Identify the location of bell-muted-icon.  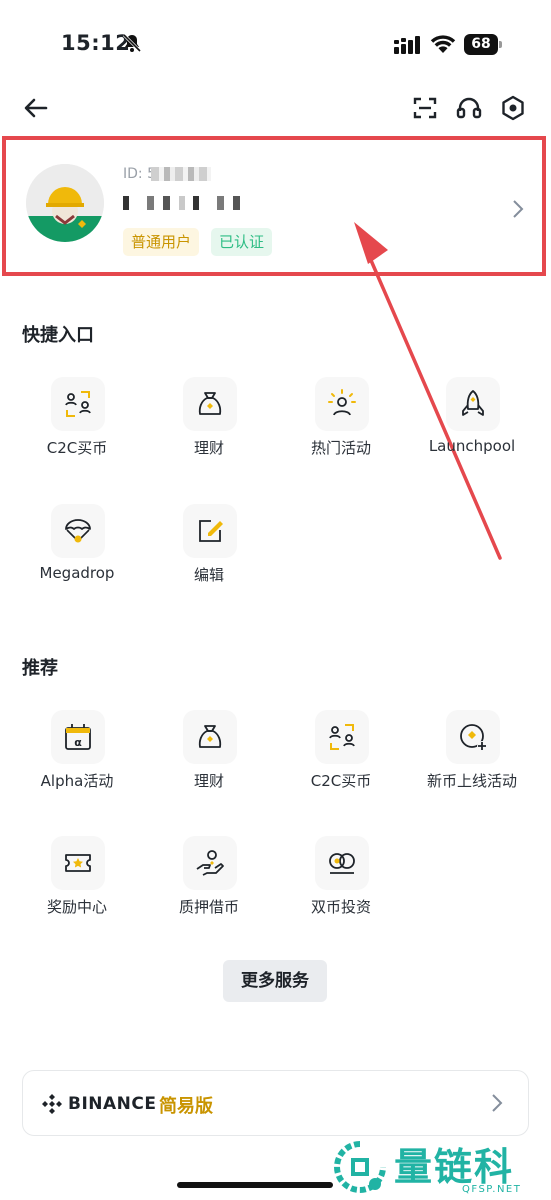
(132, 43).